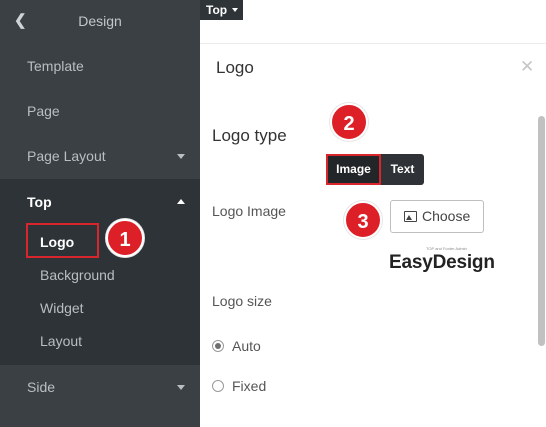 Image resolution: width=546 pixels, height=427 pixels. Describe the element at coordinates (61, 341) in the screenshot. I see `sidebar-subitem-layout: Layout` at that location.